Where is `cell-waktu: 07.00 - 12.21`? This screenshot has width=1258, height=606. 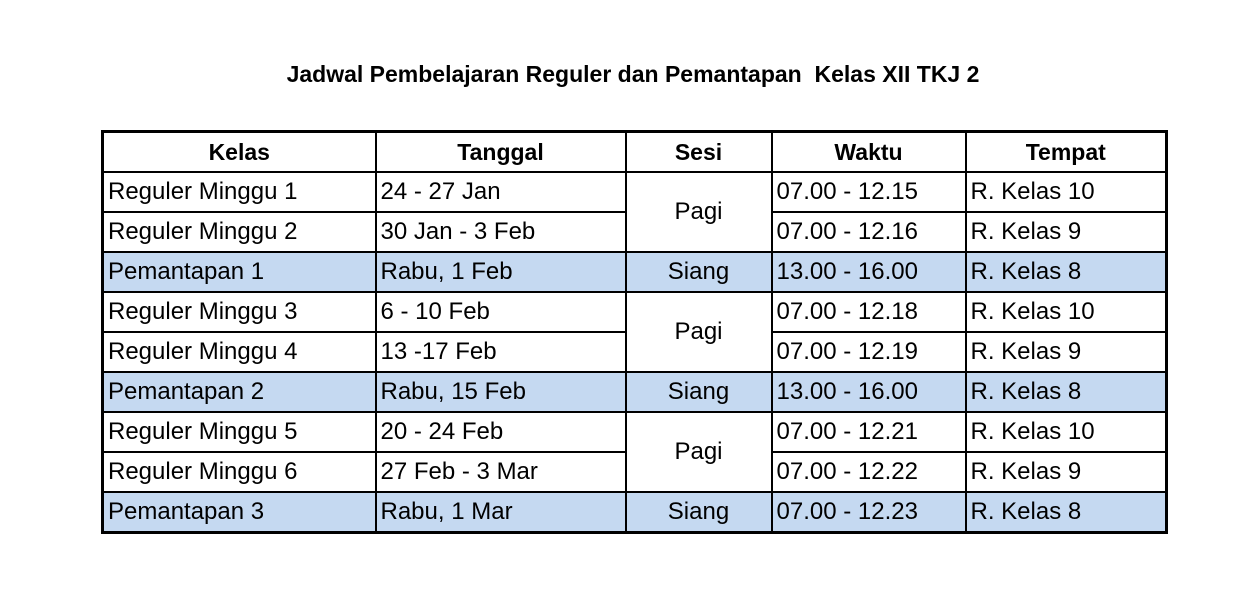
cell-waktu: 07.00 - 12.21 is located at coordinates (868, 432).